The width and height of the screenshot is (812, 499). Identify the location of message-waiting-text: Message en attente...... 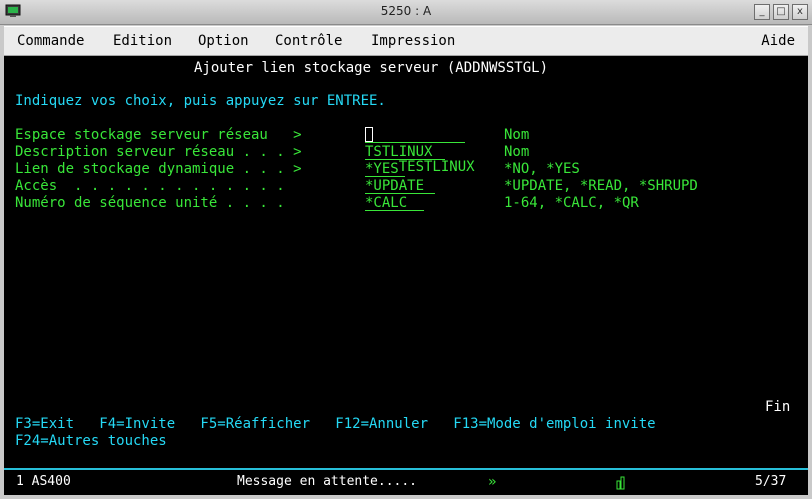
(327, 481).